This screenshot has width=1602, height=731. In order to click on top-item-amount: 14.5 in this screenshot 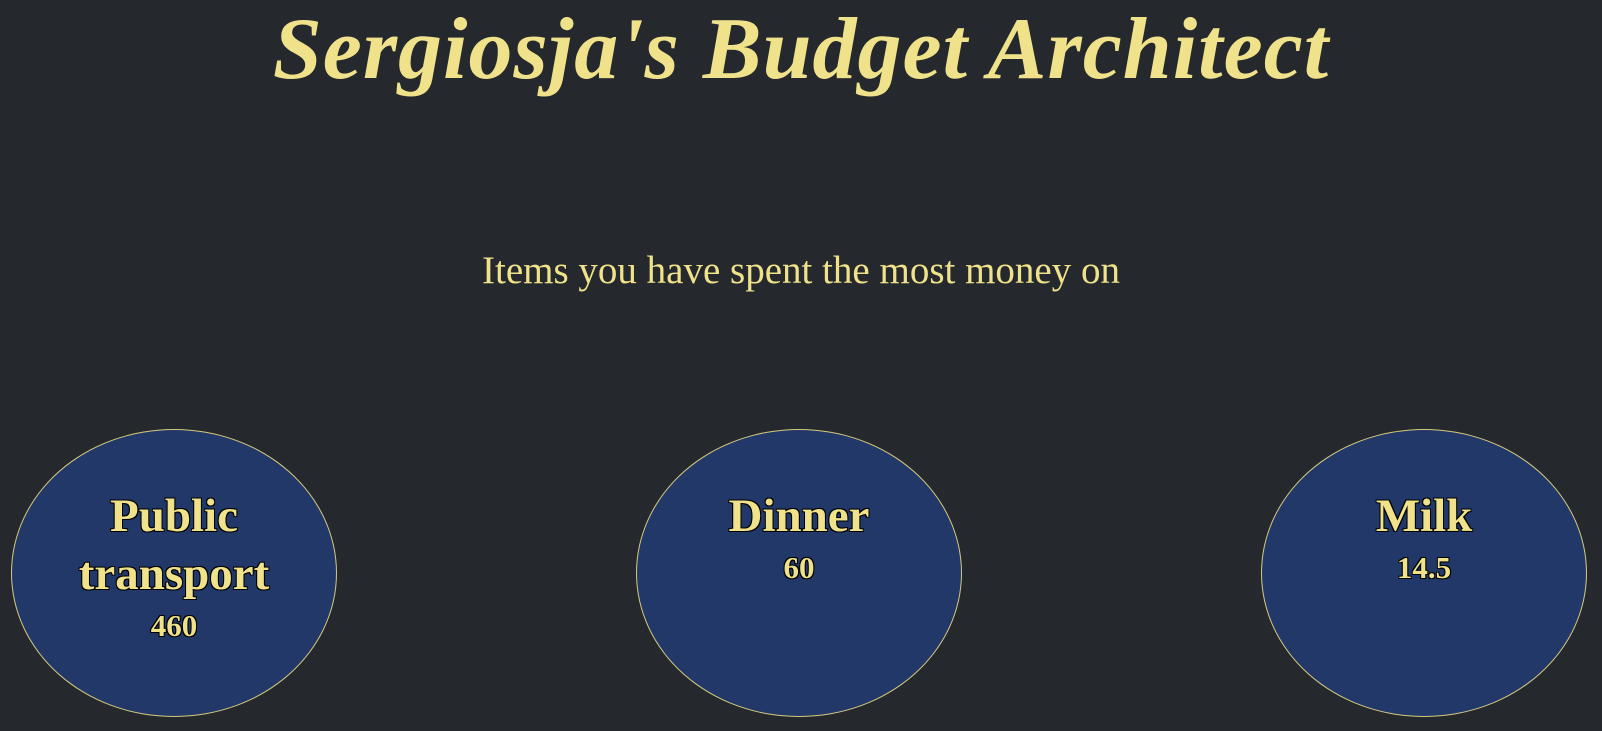, I will do `click(1424, 567)`.